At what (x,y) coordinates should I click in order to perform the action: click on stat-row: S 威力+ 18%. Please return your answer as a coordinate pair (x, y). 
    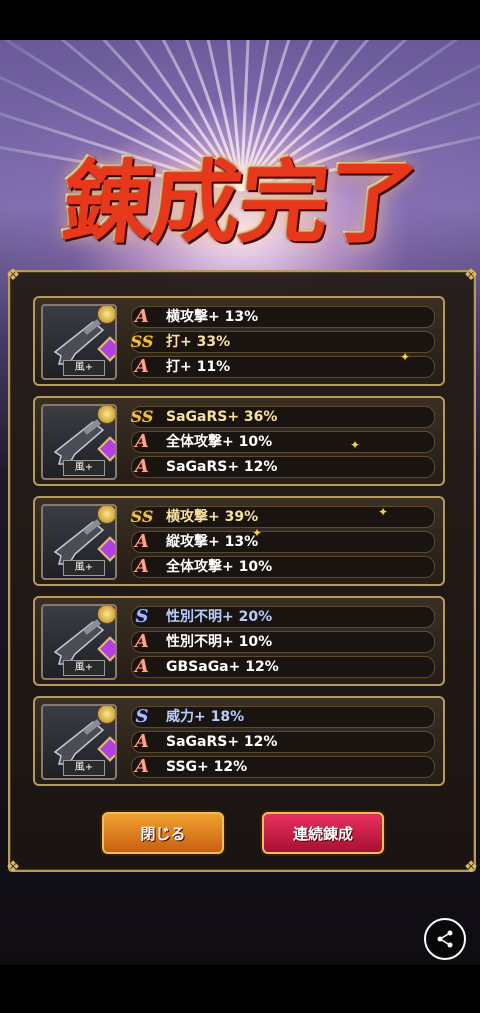
    Looking at the image, I should click on (283, 717).